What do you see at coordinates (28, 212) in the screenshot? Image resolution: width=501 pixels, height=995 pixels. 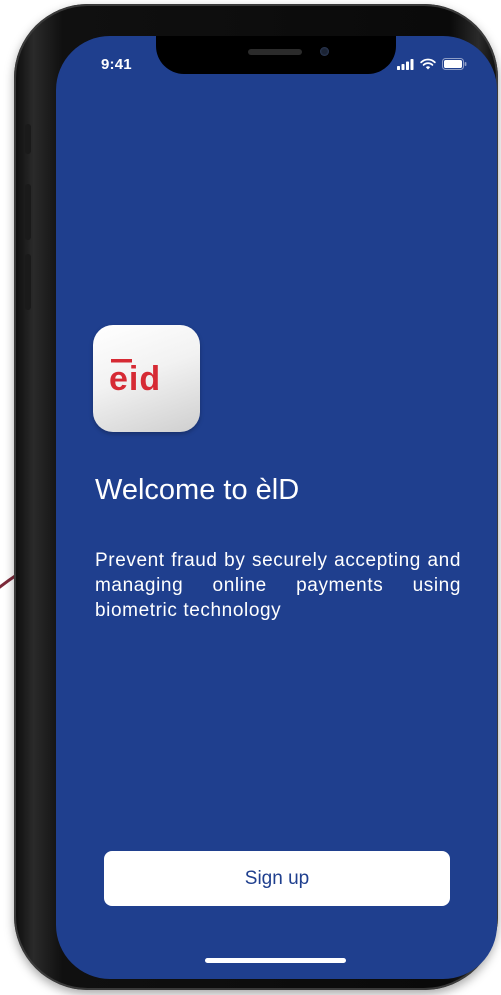 I see `volume-up-button` at bounding box center [28, 212].